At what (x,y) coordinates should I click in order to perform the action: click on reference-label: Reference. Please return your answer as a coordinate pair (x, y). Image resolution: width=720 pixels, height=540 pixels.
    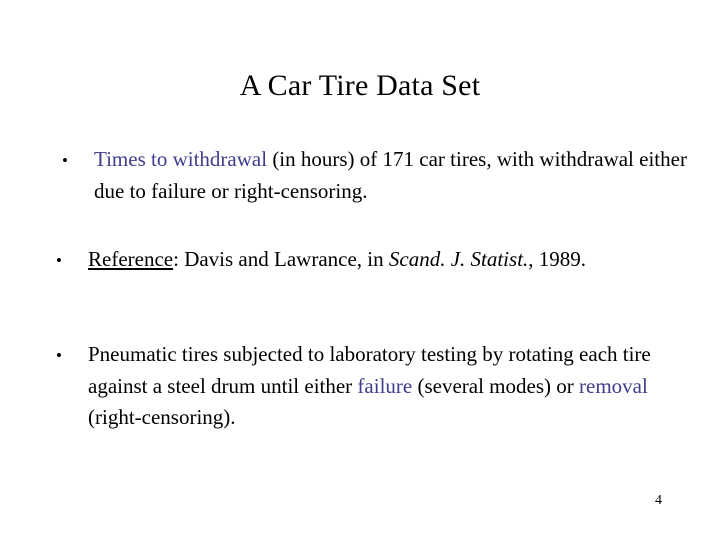
    Looking at the image, I should click on (131, 259).